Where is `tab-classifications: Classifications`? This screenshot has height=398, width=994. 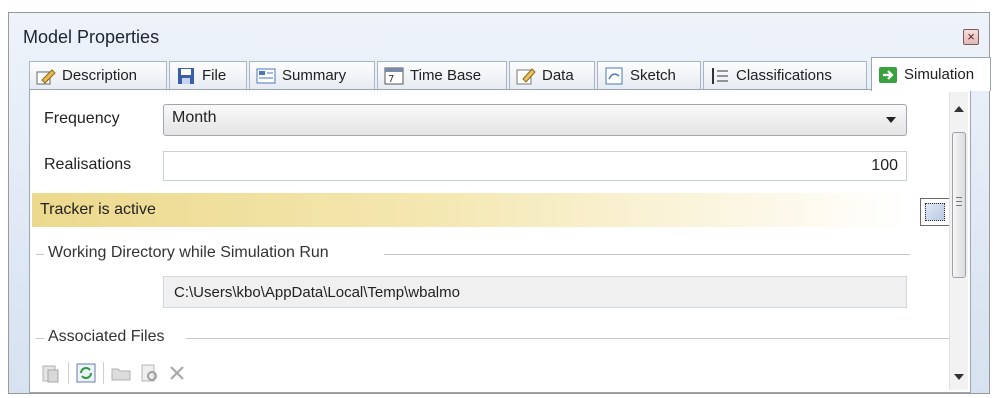
tab-classifications: Classifications is located at coordinates (785, 75).